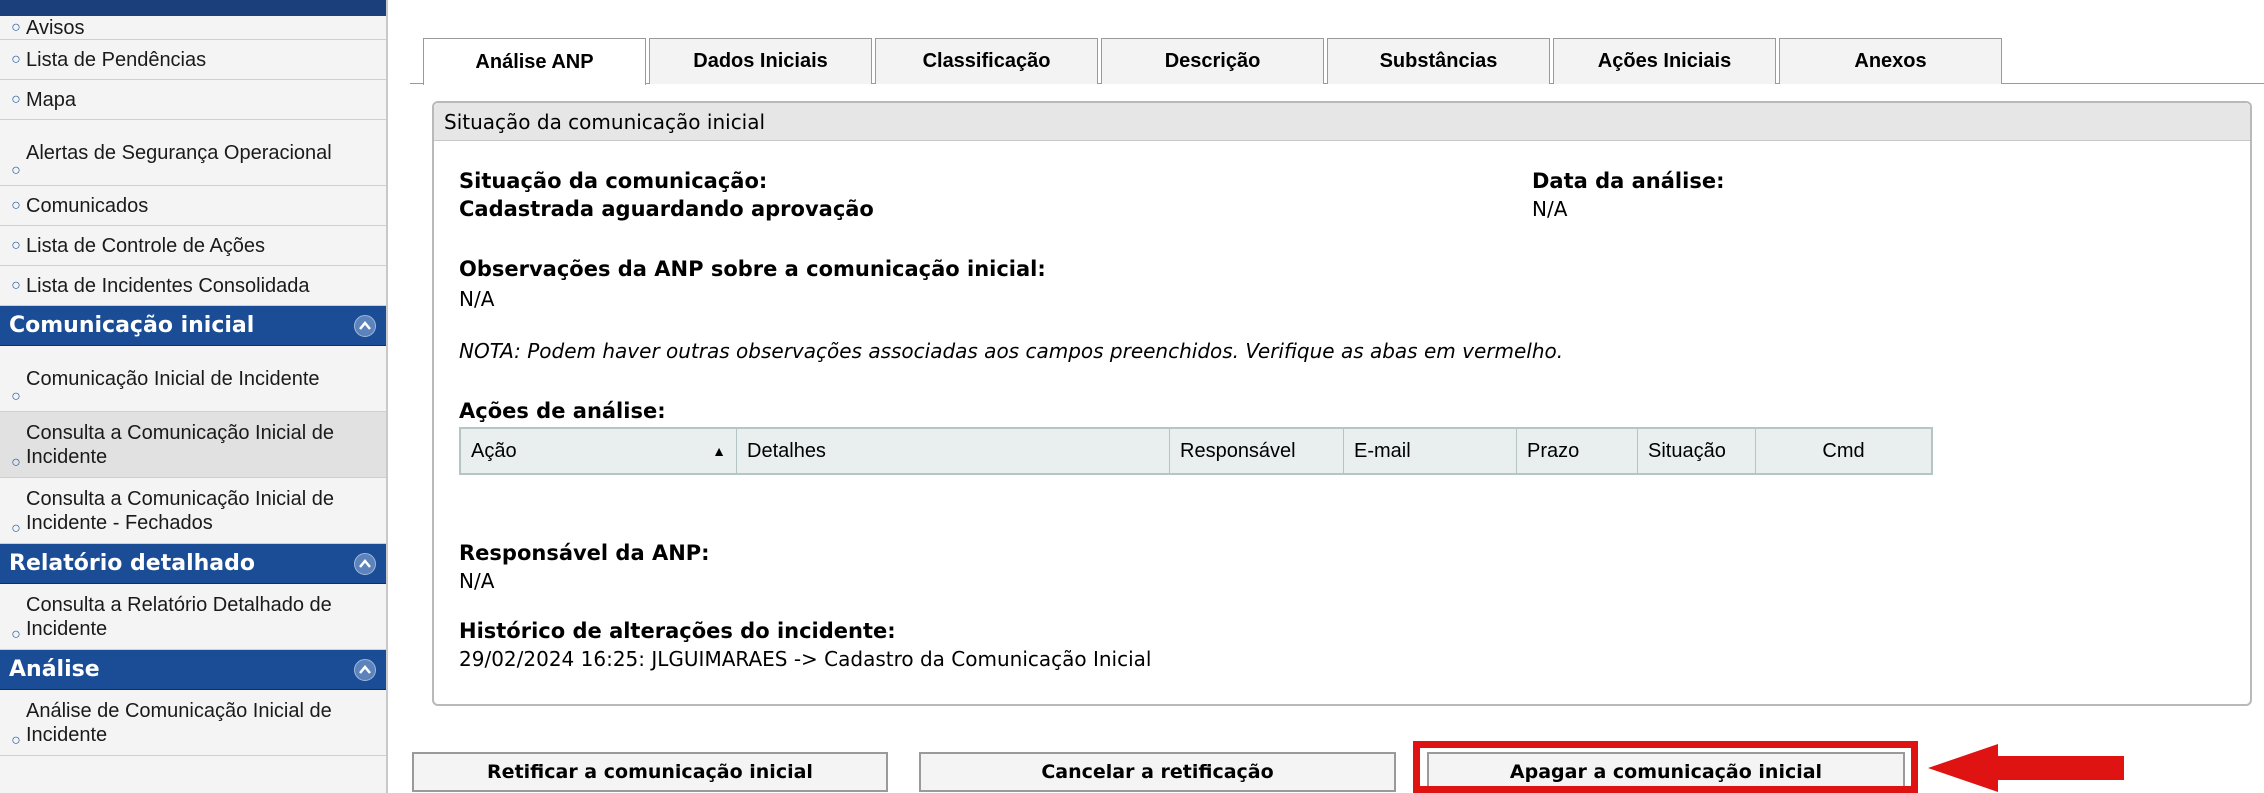  I want to click on sort-ascending-icon: ▲, so click(719, 451).